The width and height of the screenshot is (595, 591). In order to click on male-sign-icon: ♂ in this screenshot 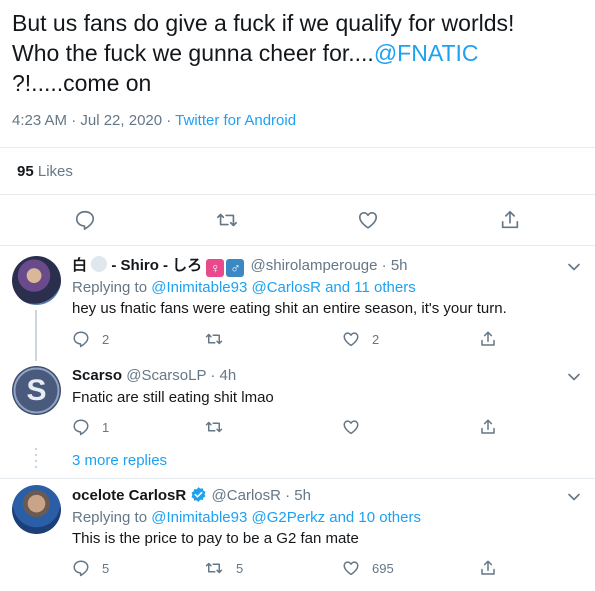, I will do `click(235, 268)`.